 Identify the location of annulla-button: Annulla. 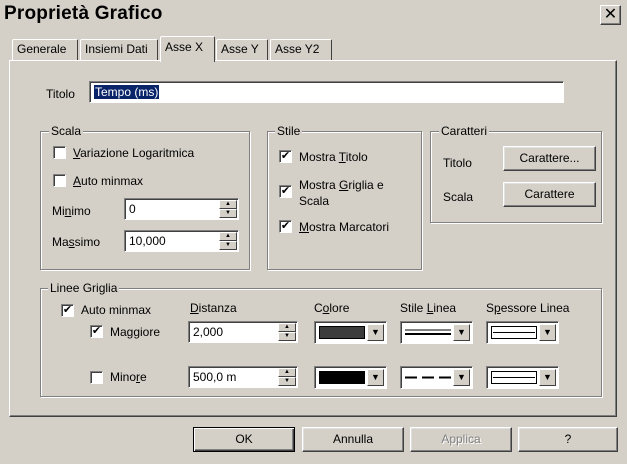
(353, 439).